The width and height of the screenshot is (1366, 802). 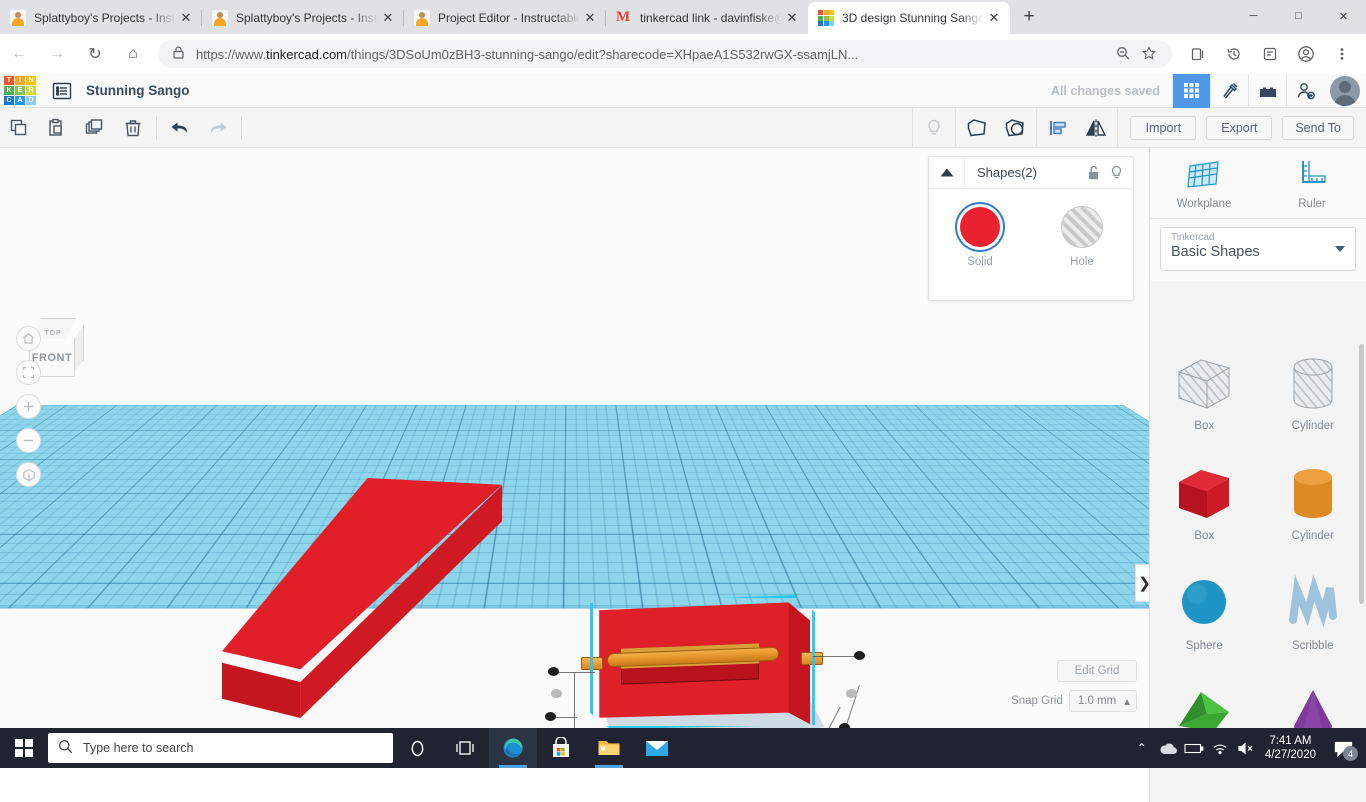 I want to click on group-icon, so click(x=977, y=128).